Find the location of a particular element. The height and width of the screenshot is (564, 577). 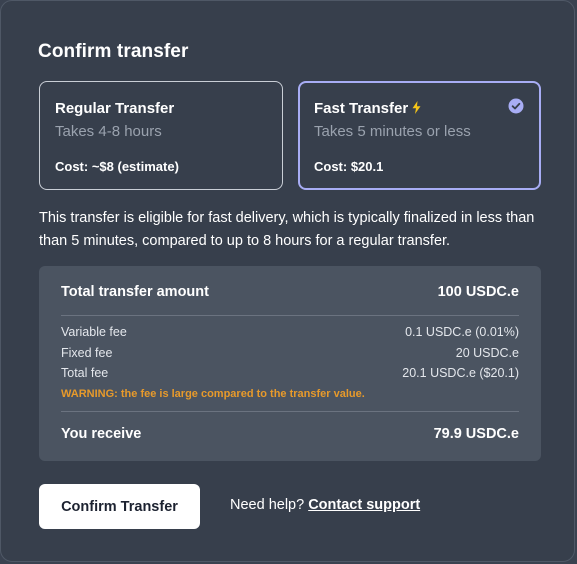

dialog-title: Confirm transfer is located at coordinates (113, 51).